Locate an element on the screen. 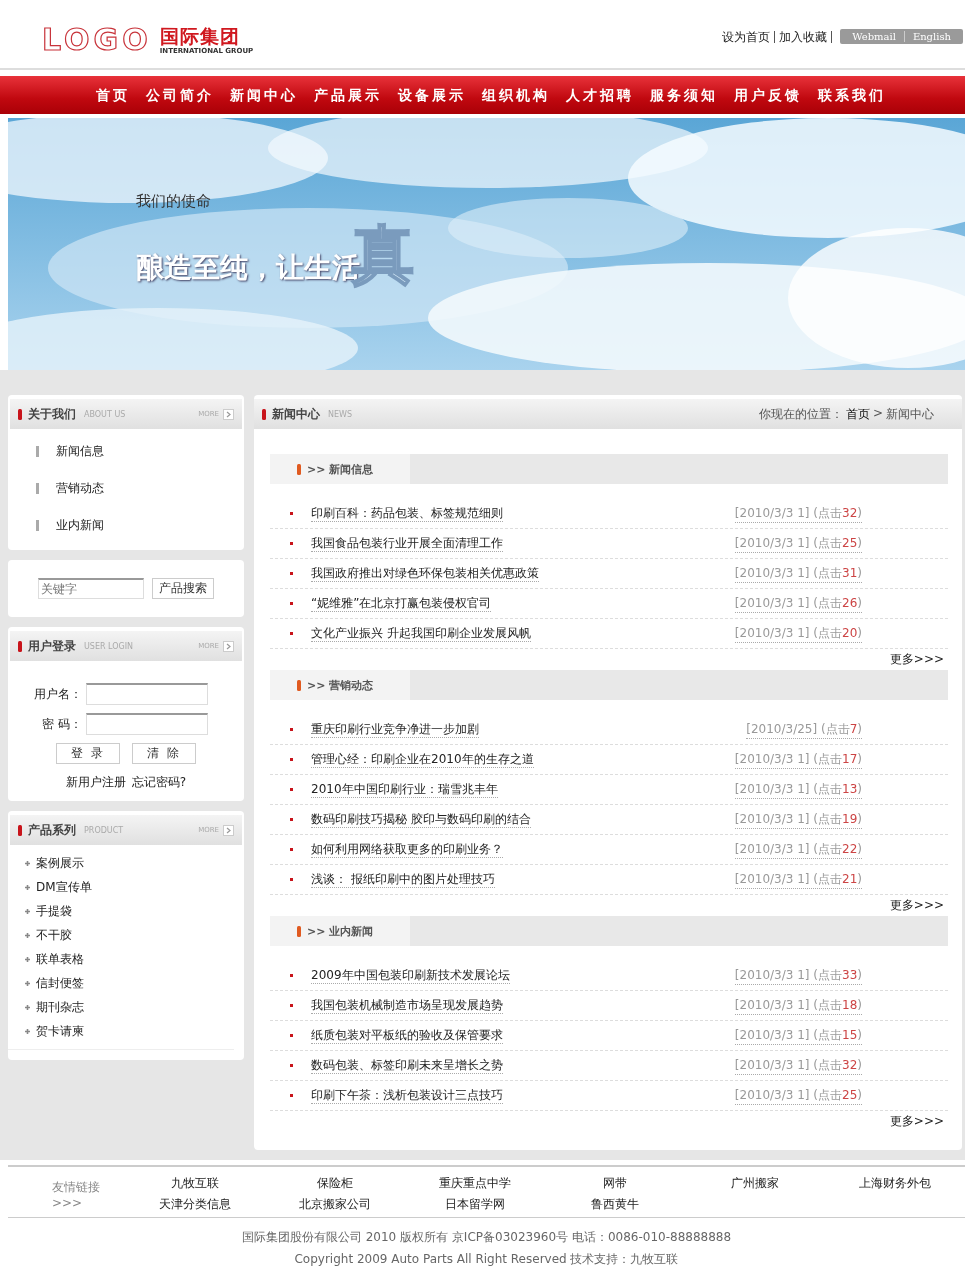 The height and width of the screenshot is (1277, 965). nav-link: 设备展示 is located at coordinates (431, 95).